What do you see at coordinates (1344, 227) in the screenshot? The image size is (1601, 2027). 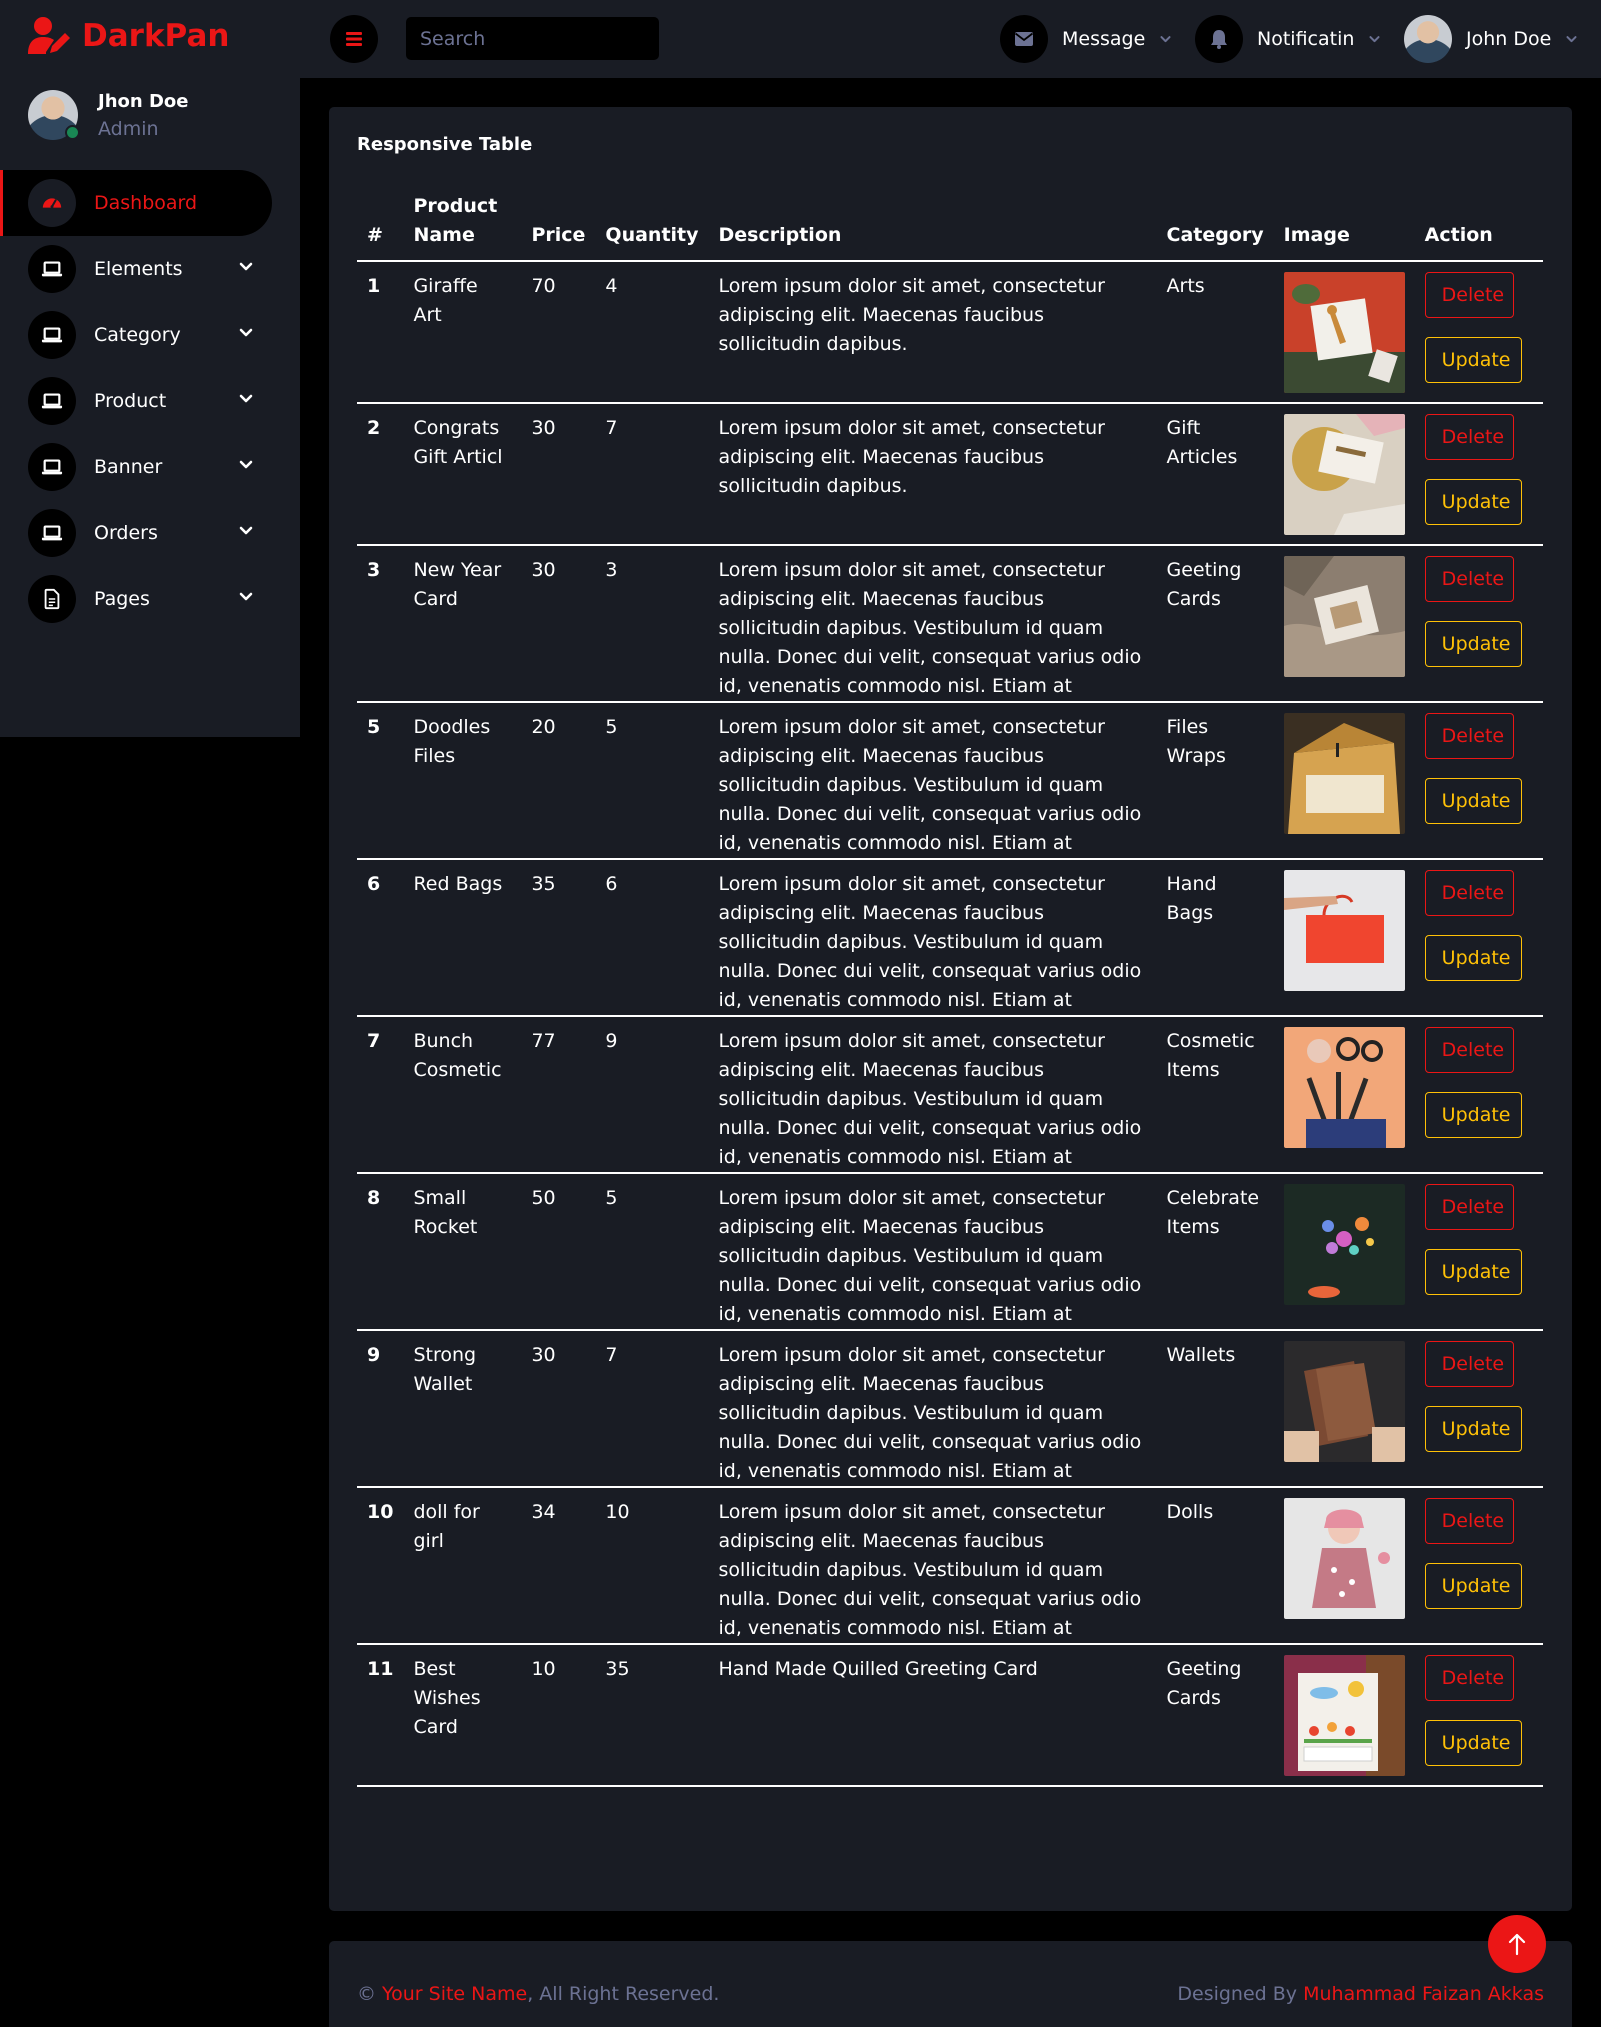 I see `column-header: Image` at bounding box center [1344, 227].